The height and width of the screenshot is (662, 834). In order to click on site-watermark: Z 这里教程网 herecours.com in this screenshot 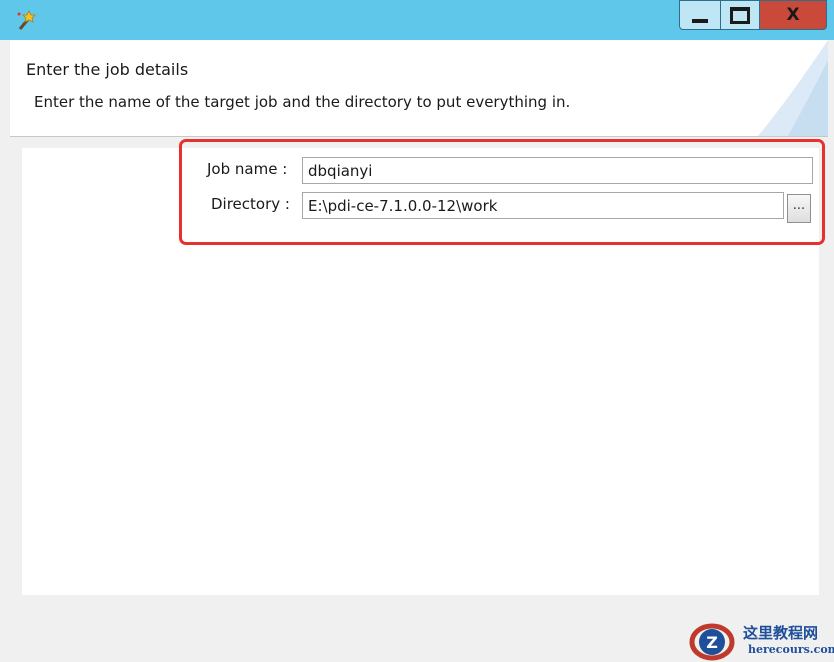, I will do `click(761, 641)`.